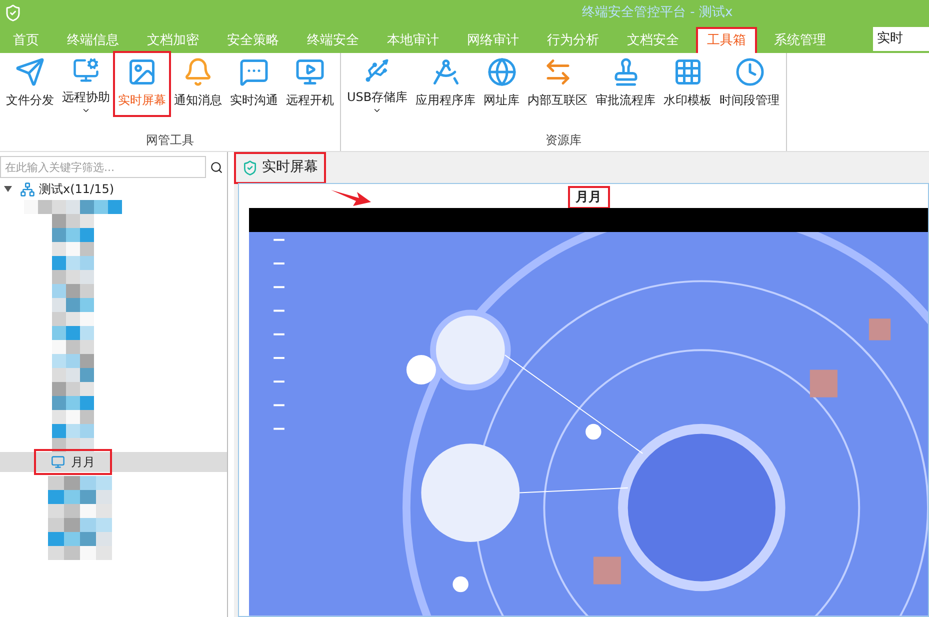 The image size is (929, 617). Describe the element at coordinates (254, 72) in the screenshot. I see `chat-bubble-icon` at that location.